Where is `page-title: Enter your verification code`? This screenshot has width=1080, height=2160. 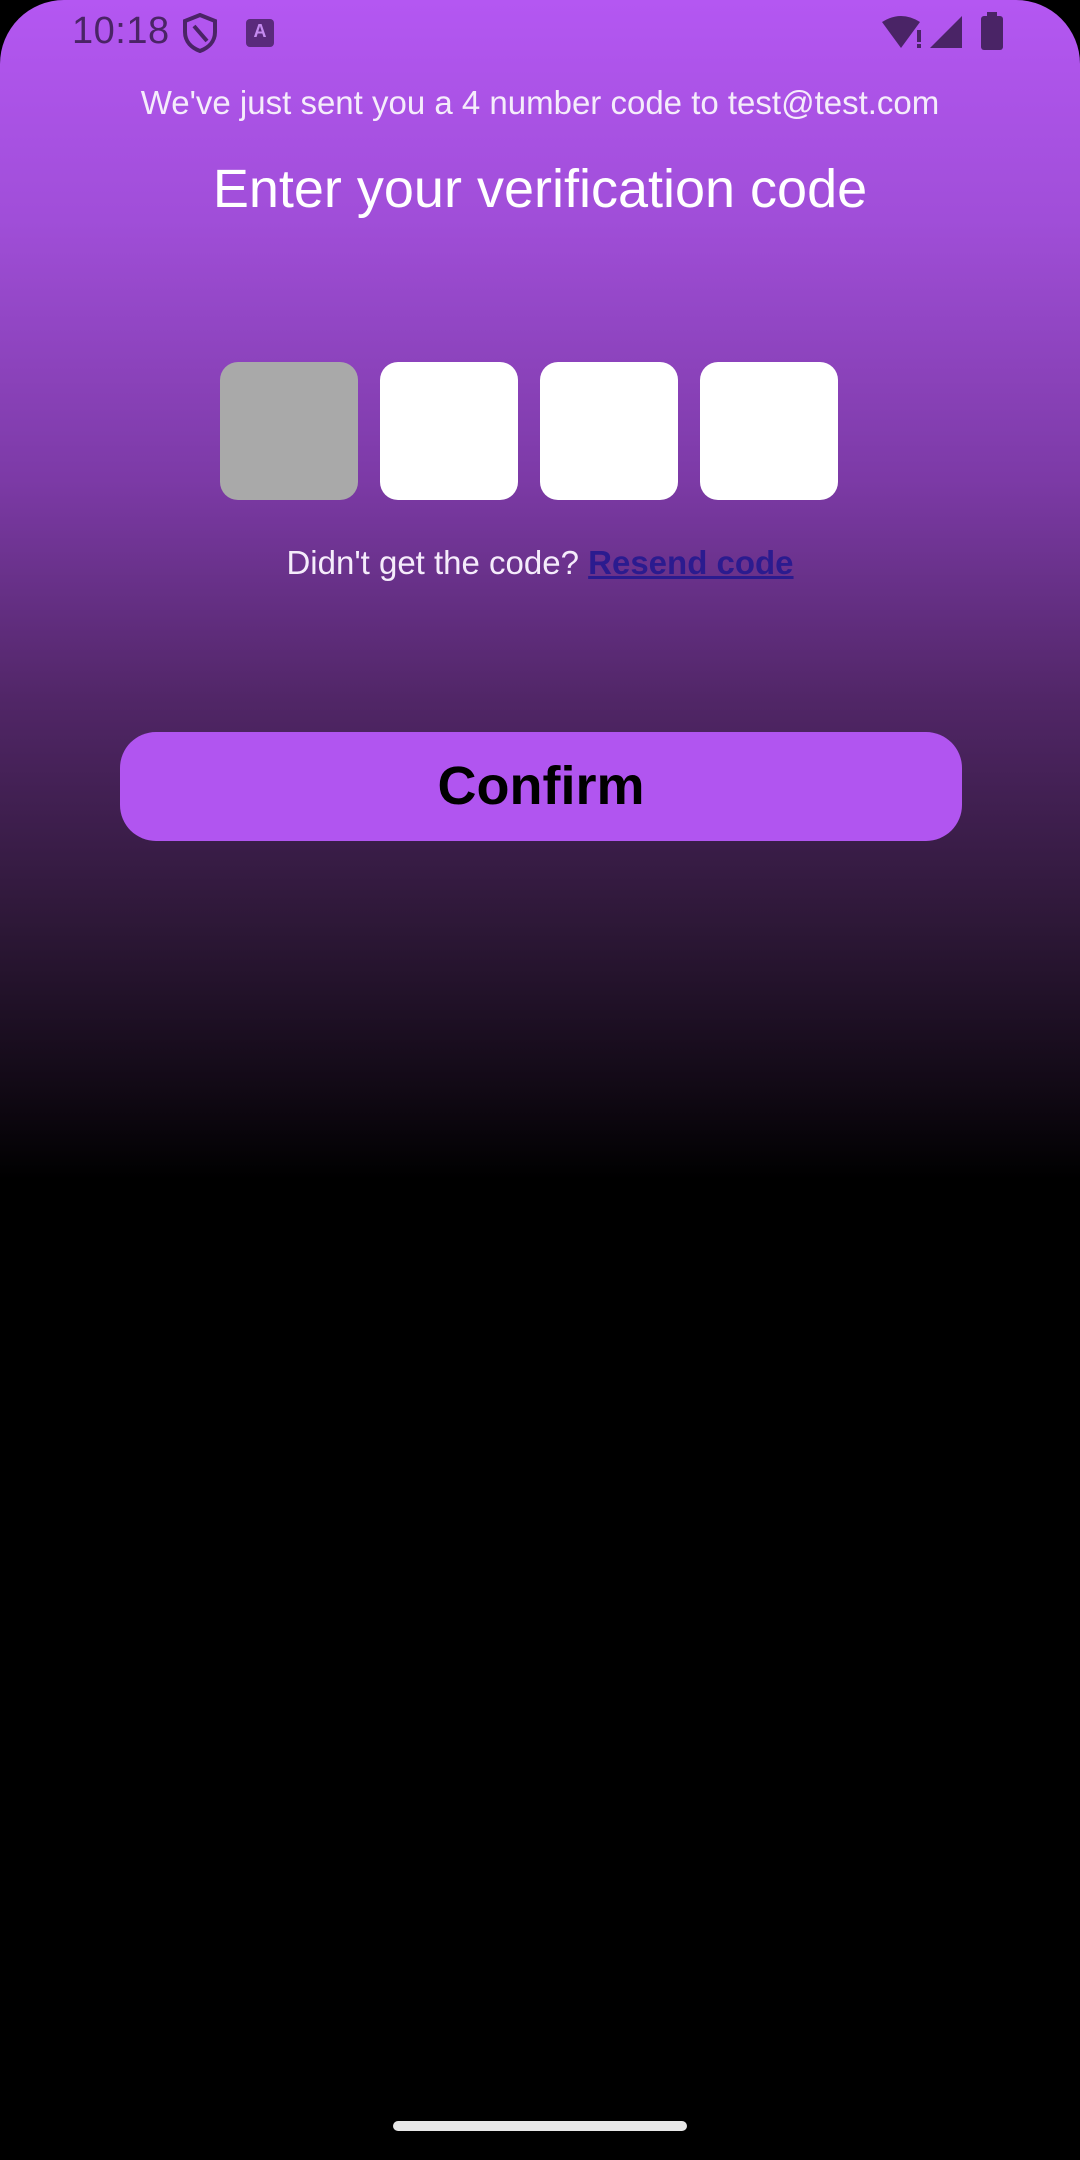
page-title: Enter your verification code is located at coordinates (540, 189).